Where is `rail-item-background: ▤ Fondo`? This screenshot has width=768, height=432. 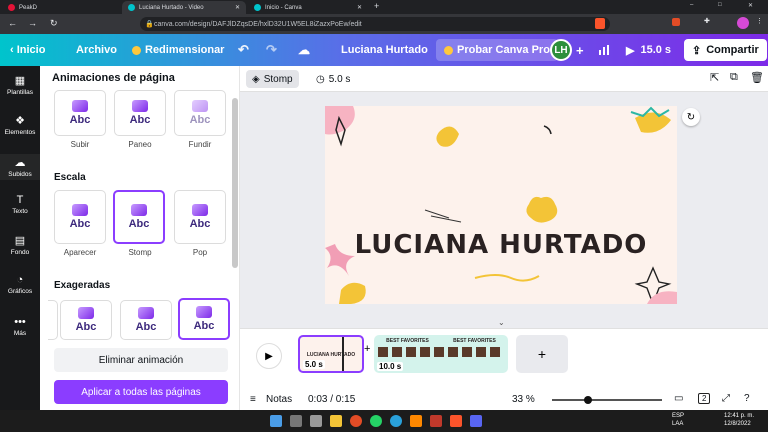 rail-item-background: ▤ Fondo is located at coordinates (20, 245).